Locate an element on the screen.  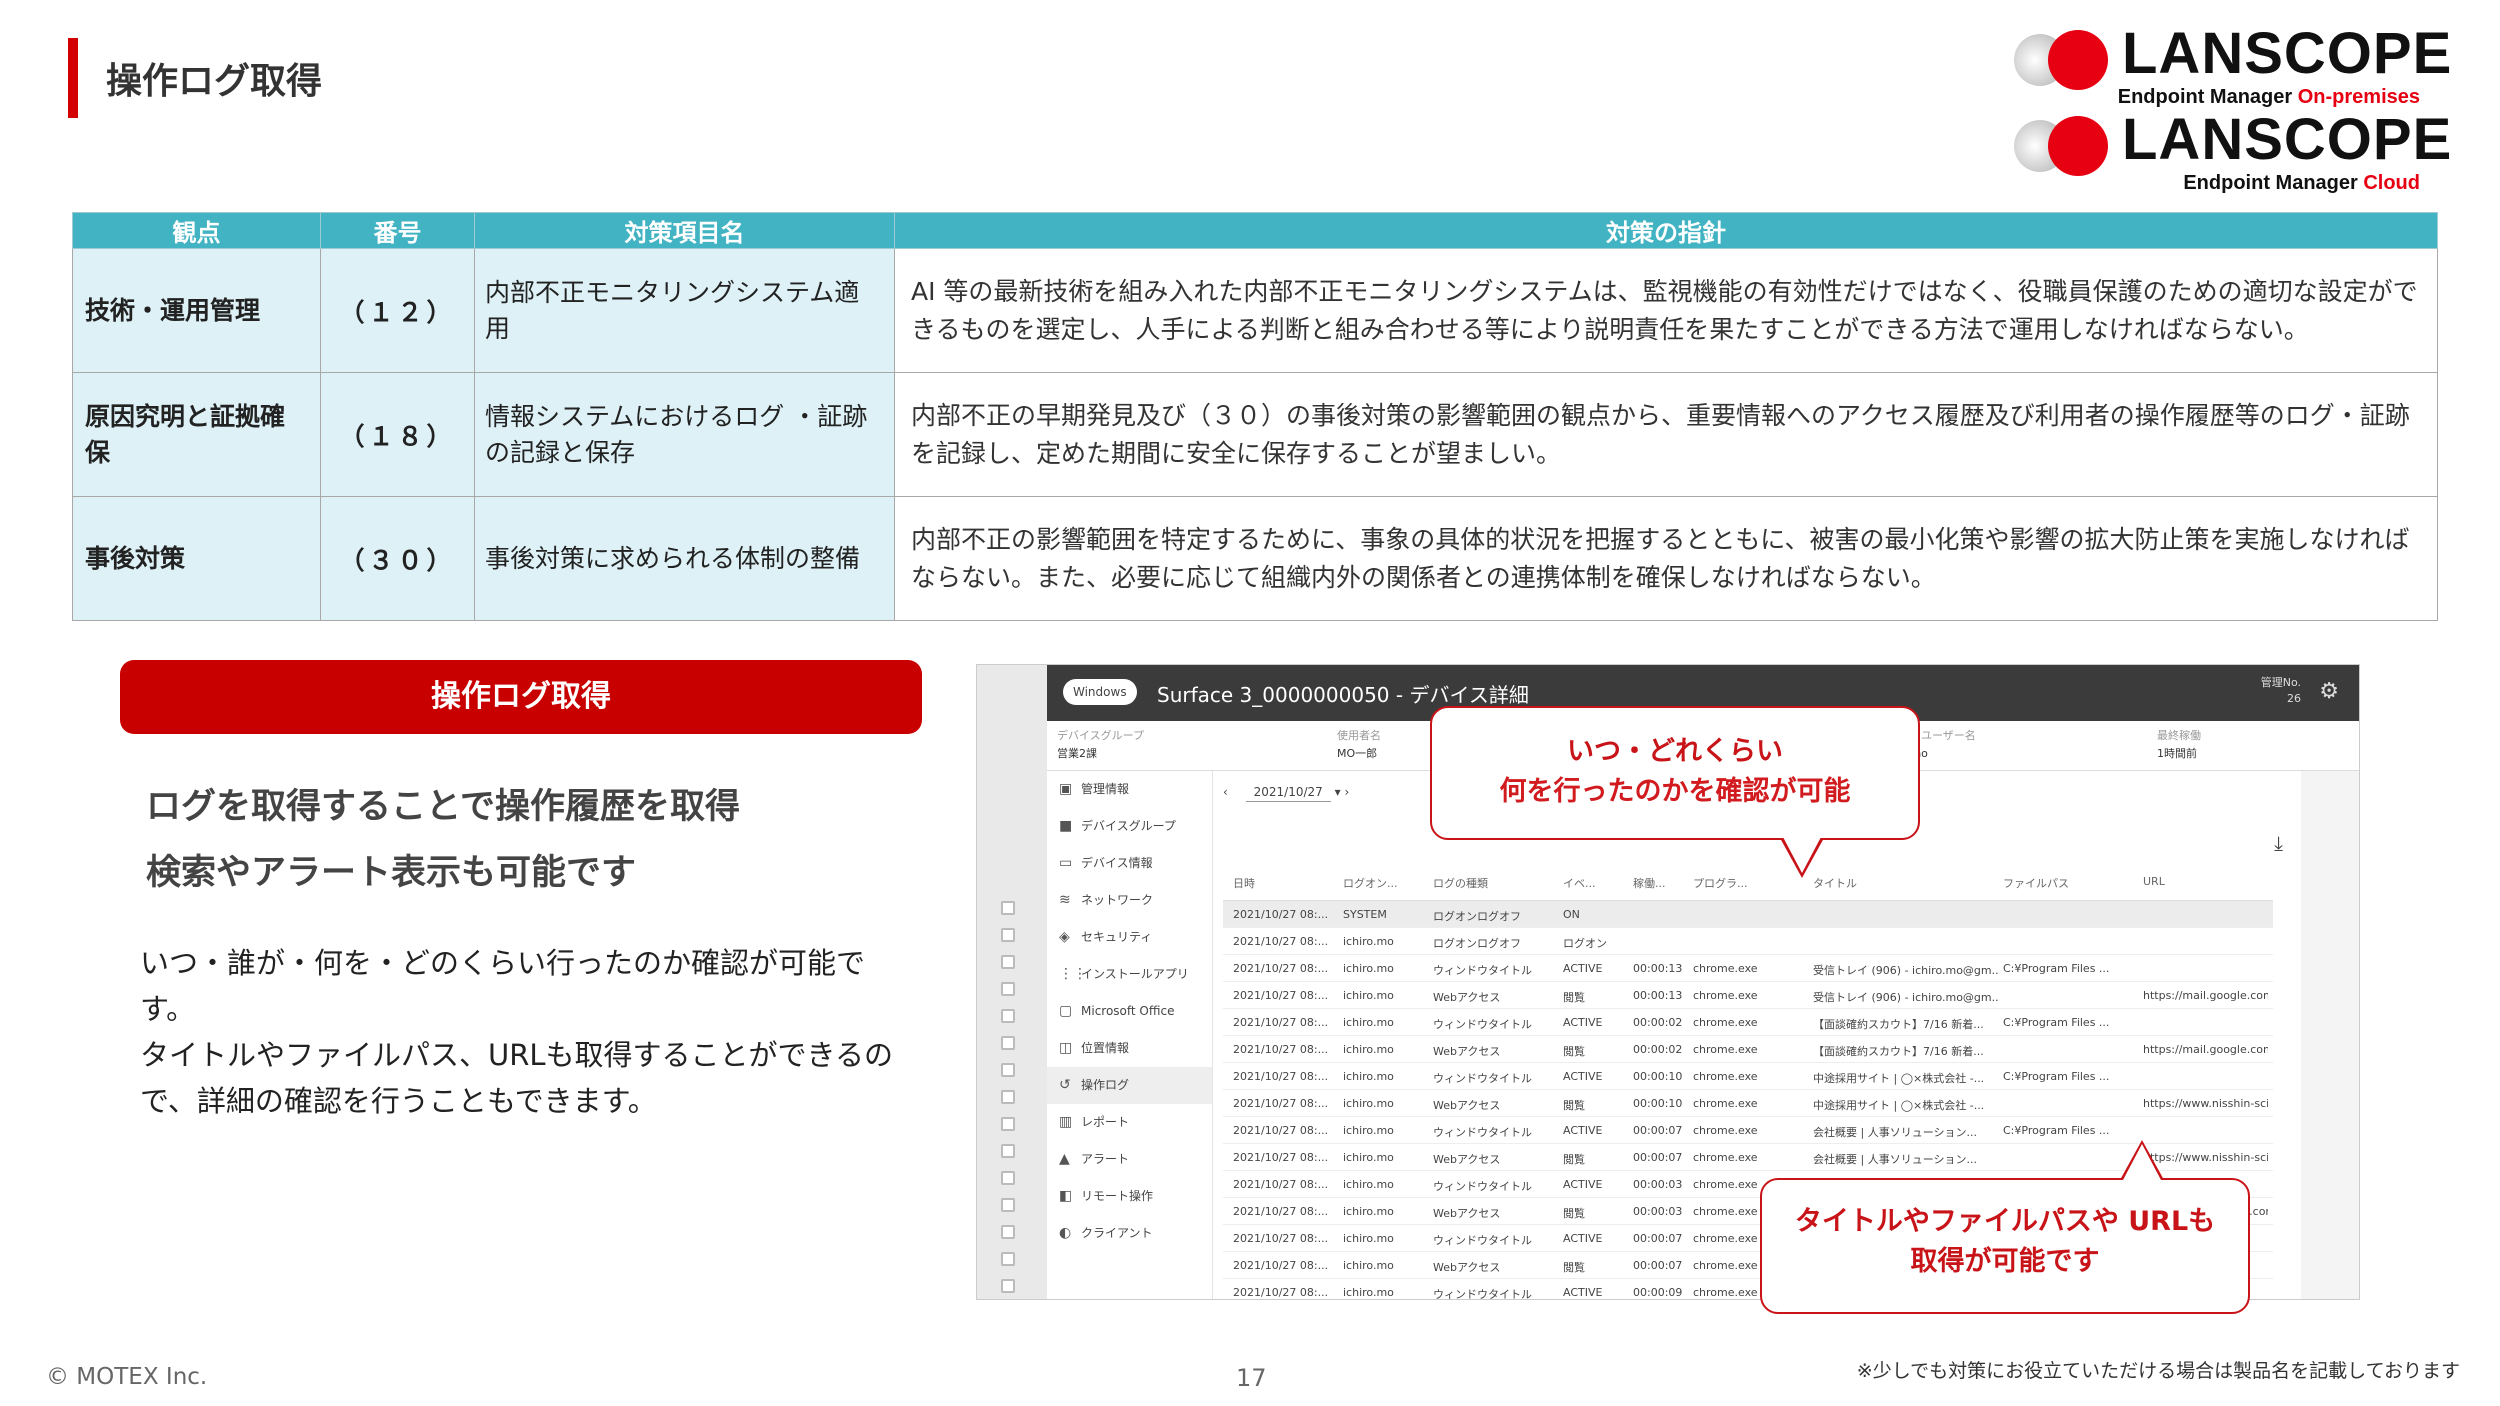
log-cell: 00:00:07 is located at coordinates (1658, 1130).